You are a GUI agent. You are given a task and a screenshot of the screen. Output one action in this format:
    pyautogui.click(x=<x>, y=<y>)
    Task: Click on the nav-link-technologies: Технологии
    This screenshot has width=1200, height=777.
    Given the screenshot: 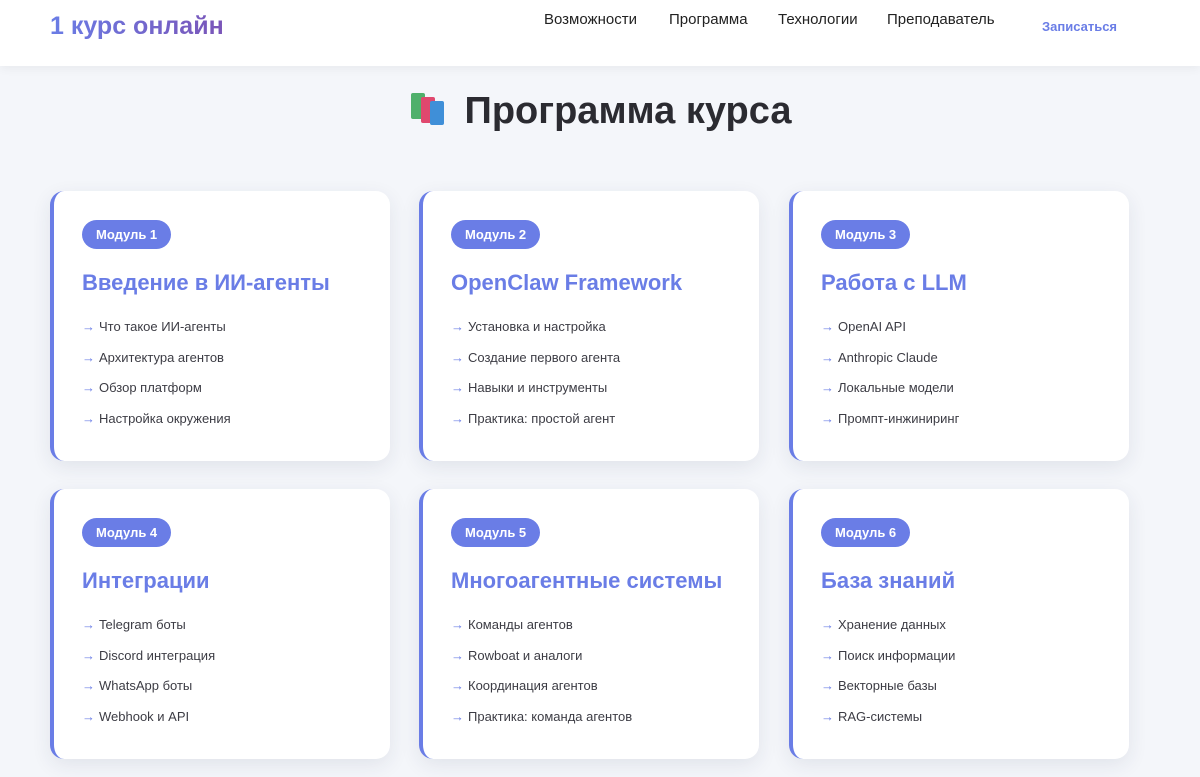 What is the action you would take?
    pyautogui.click(x=818, y=19)
    